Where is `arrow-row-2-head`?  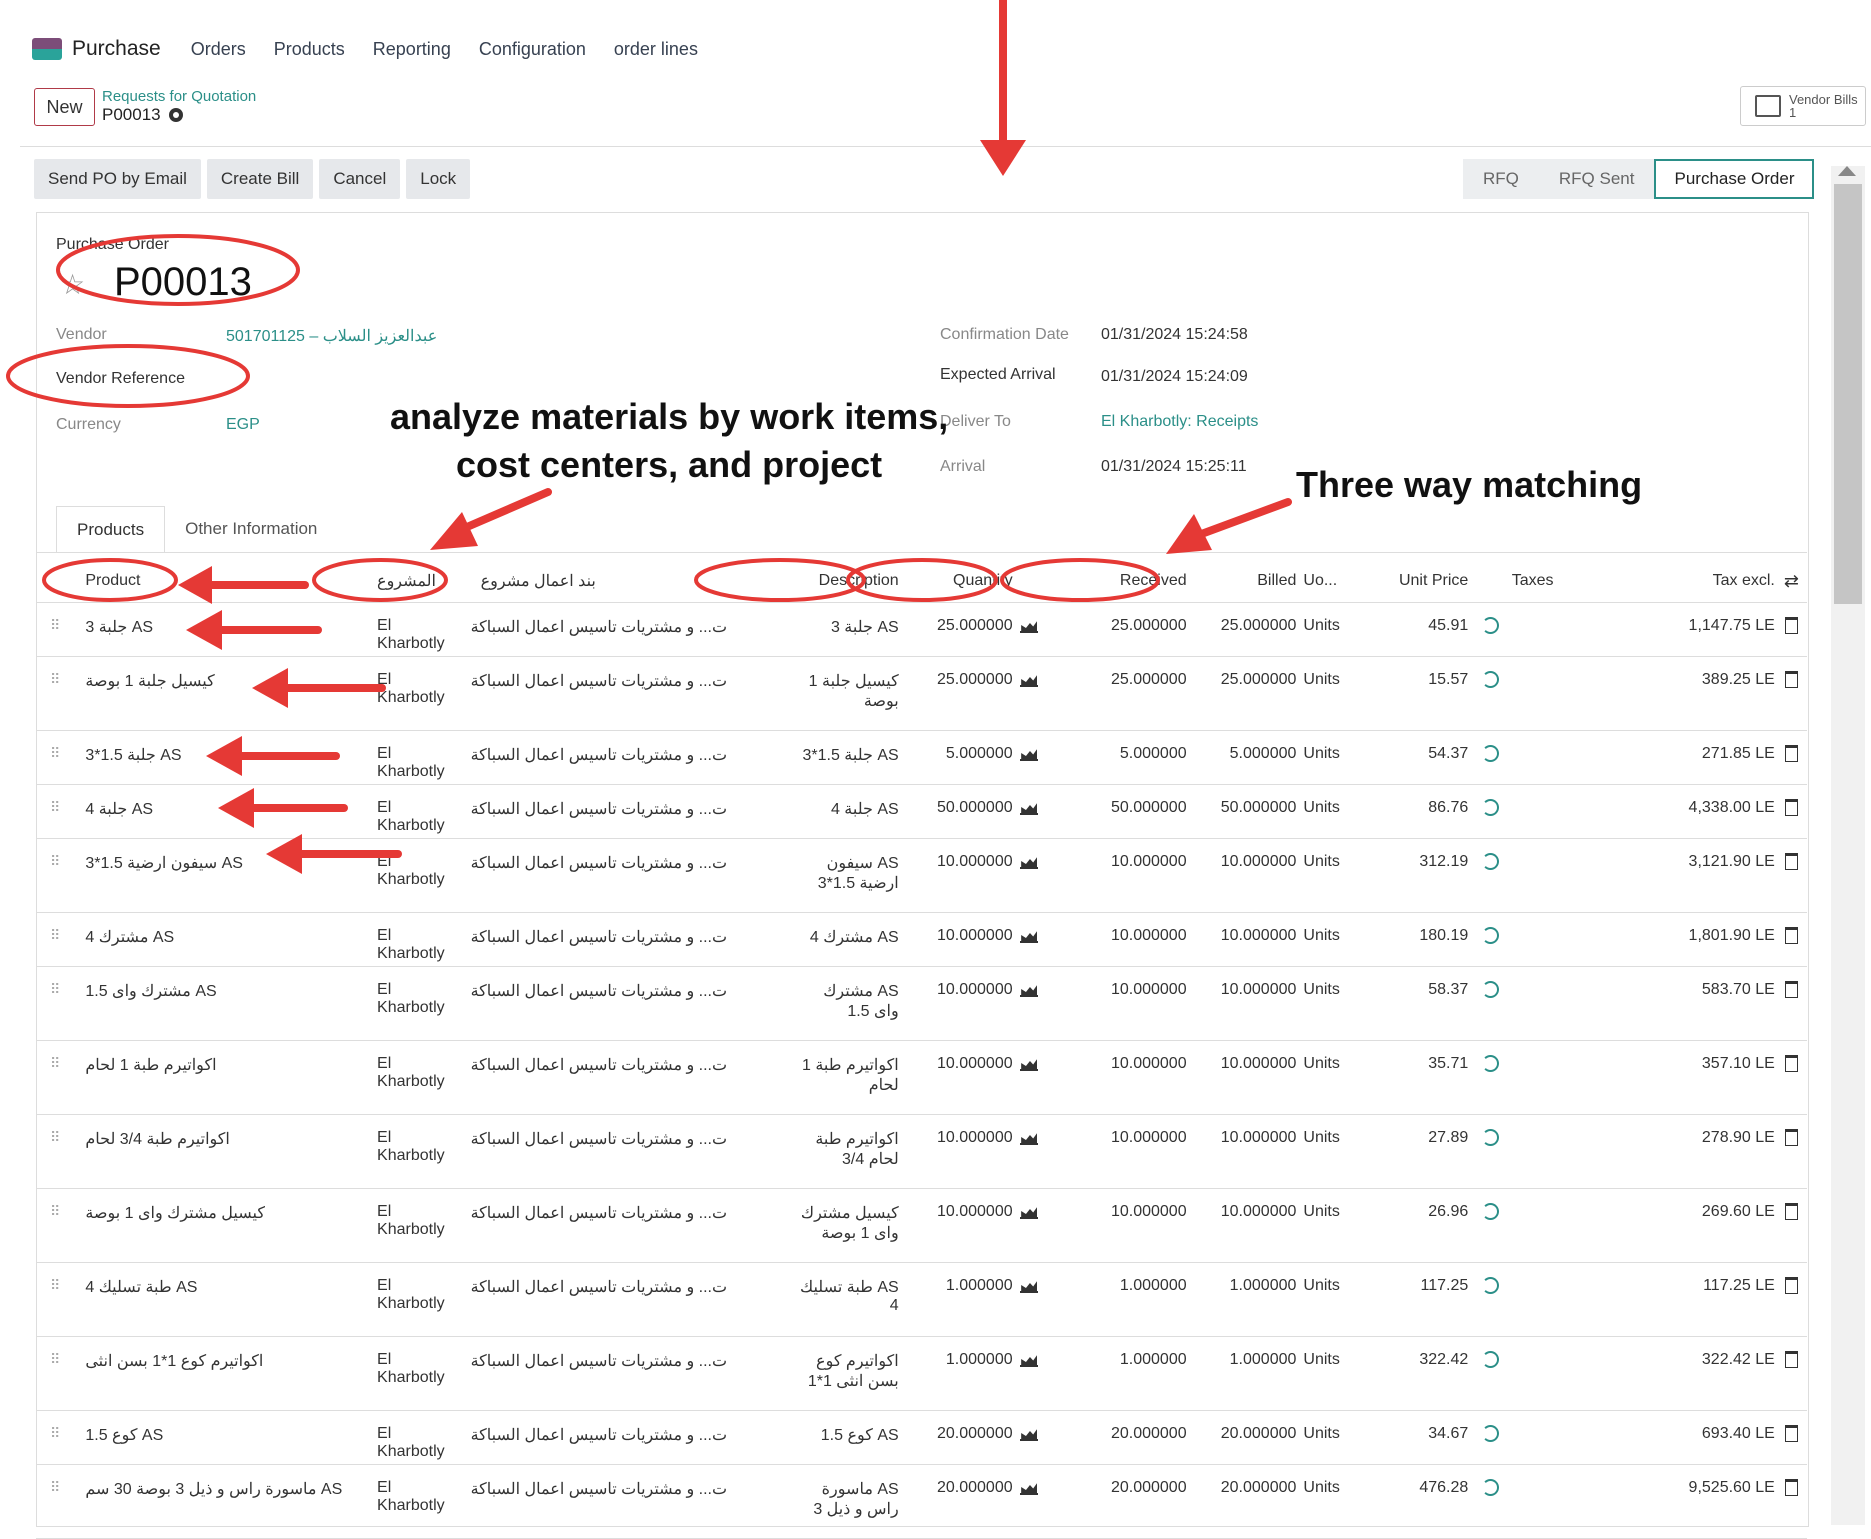 arrow-row-2-head is located at coordinates (270, 688).